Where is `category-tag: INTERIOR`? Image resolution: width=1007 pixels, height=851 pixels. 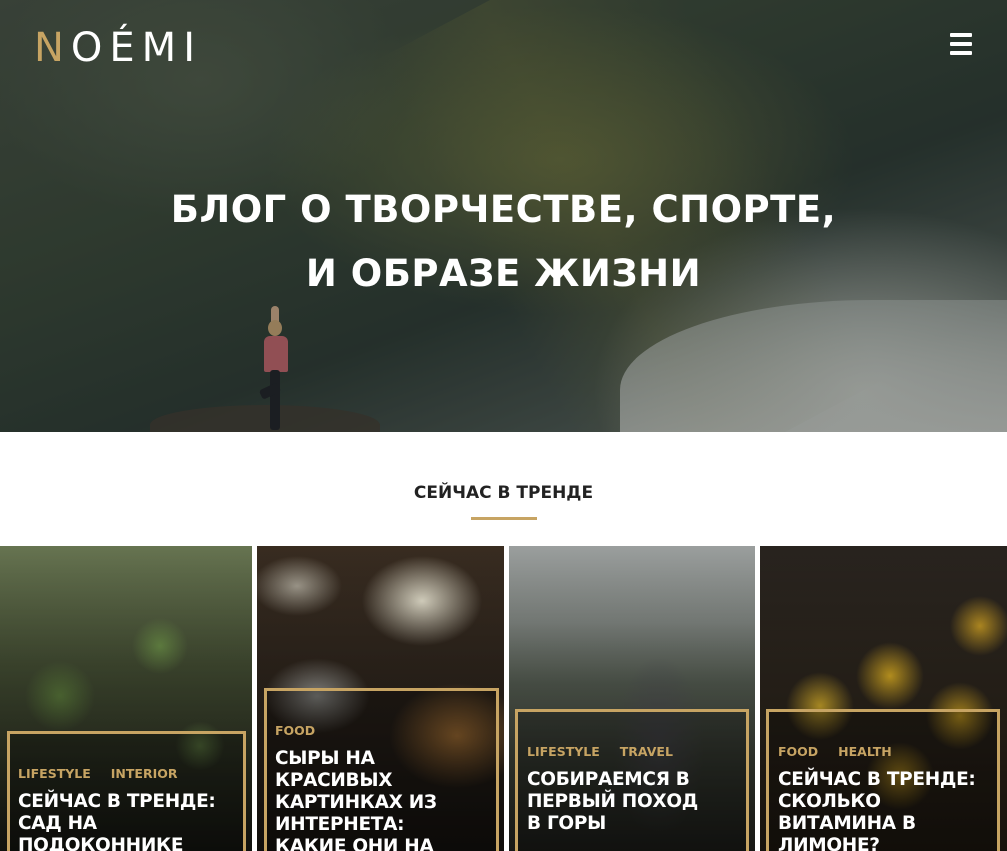 category-tag: INTERIOR is located at coordinates (144, 773).